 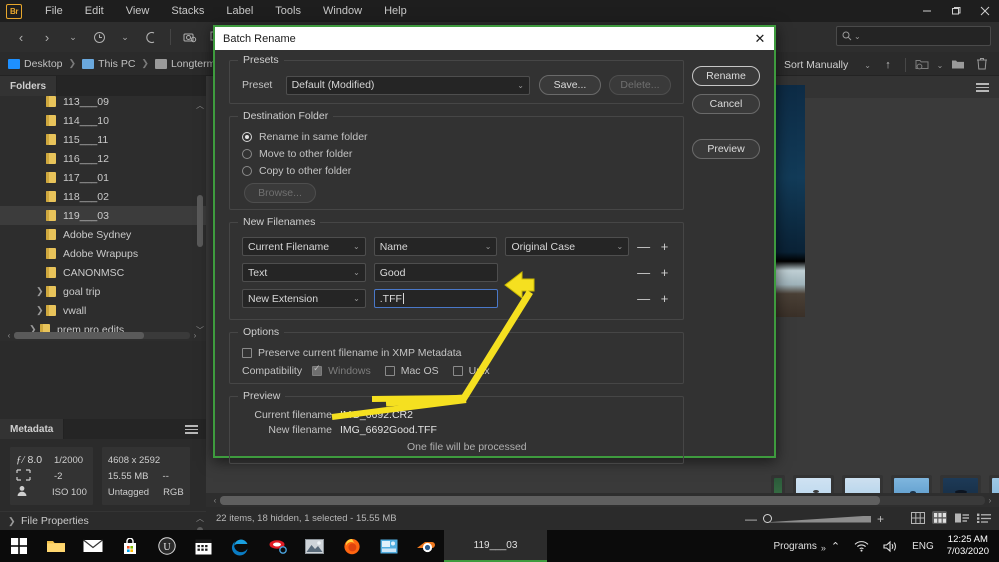 What do you see at coordinates (435, 272) in the screenshot?
I see `filename-text-input: Good` at bounding box center [435, 272].